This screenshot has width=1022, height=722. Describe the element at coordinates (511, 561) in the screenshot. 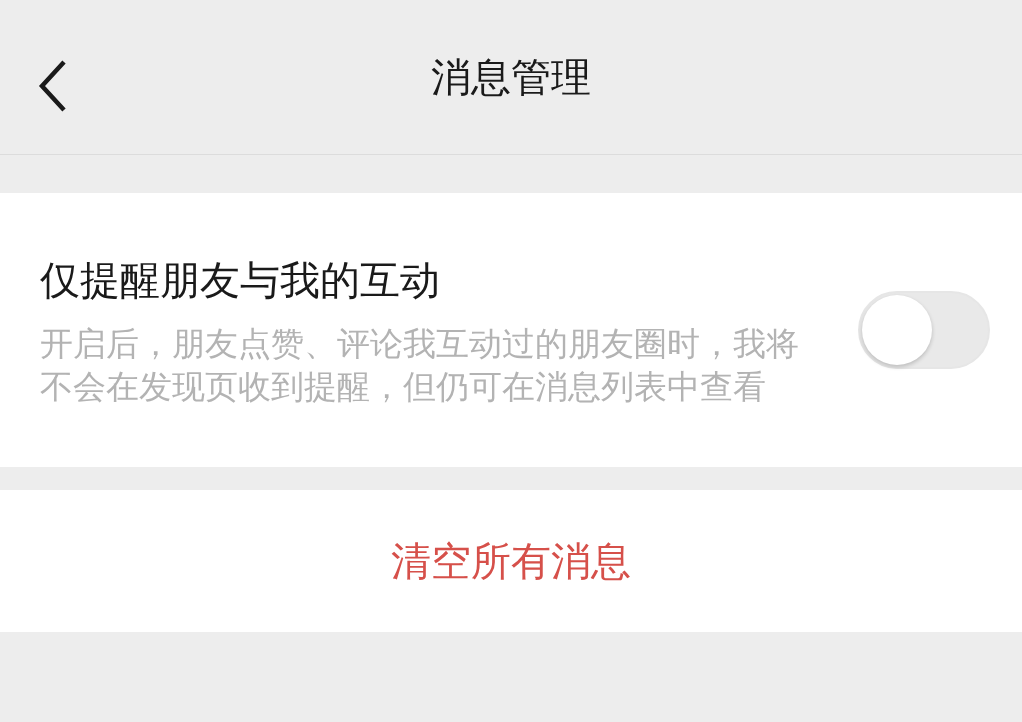

I see `clear-messages-button: 清空所有消息` at that location.